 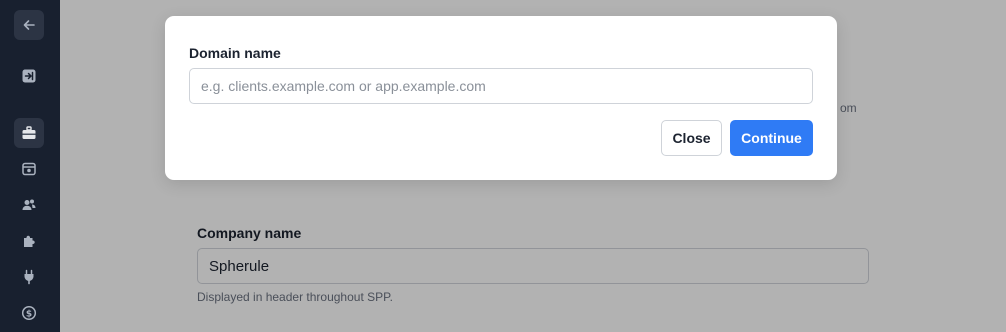 I want to click on continue-button: Continue, so click(x=771, y=138).